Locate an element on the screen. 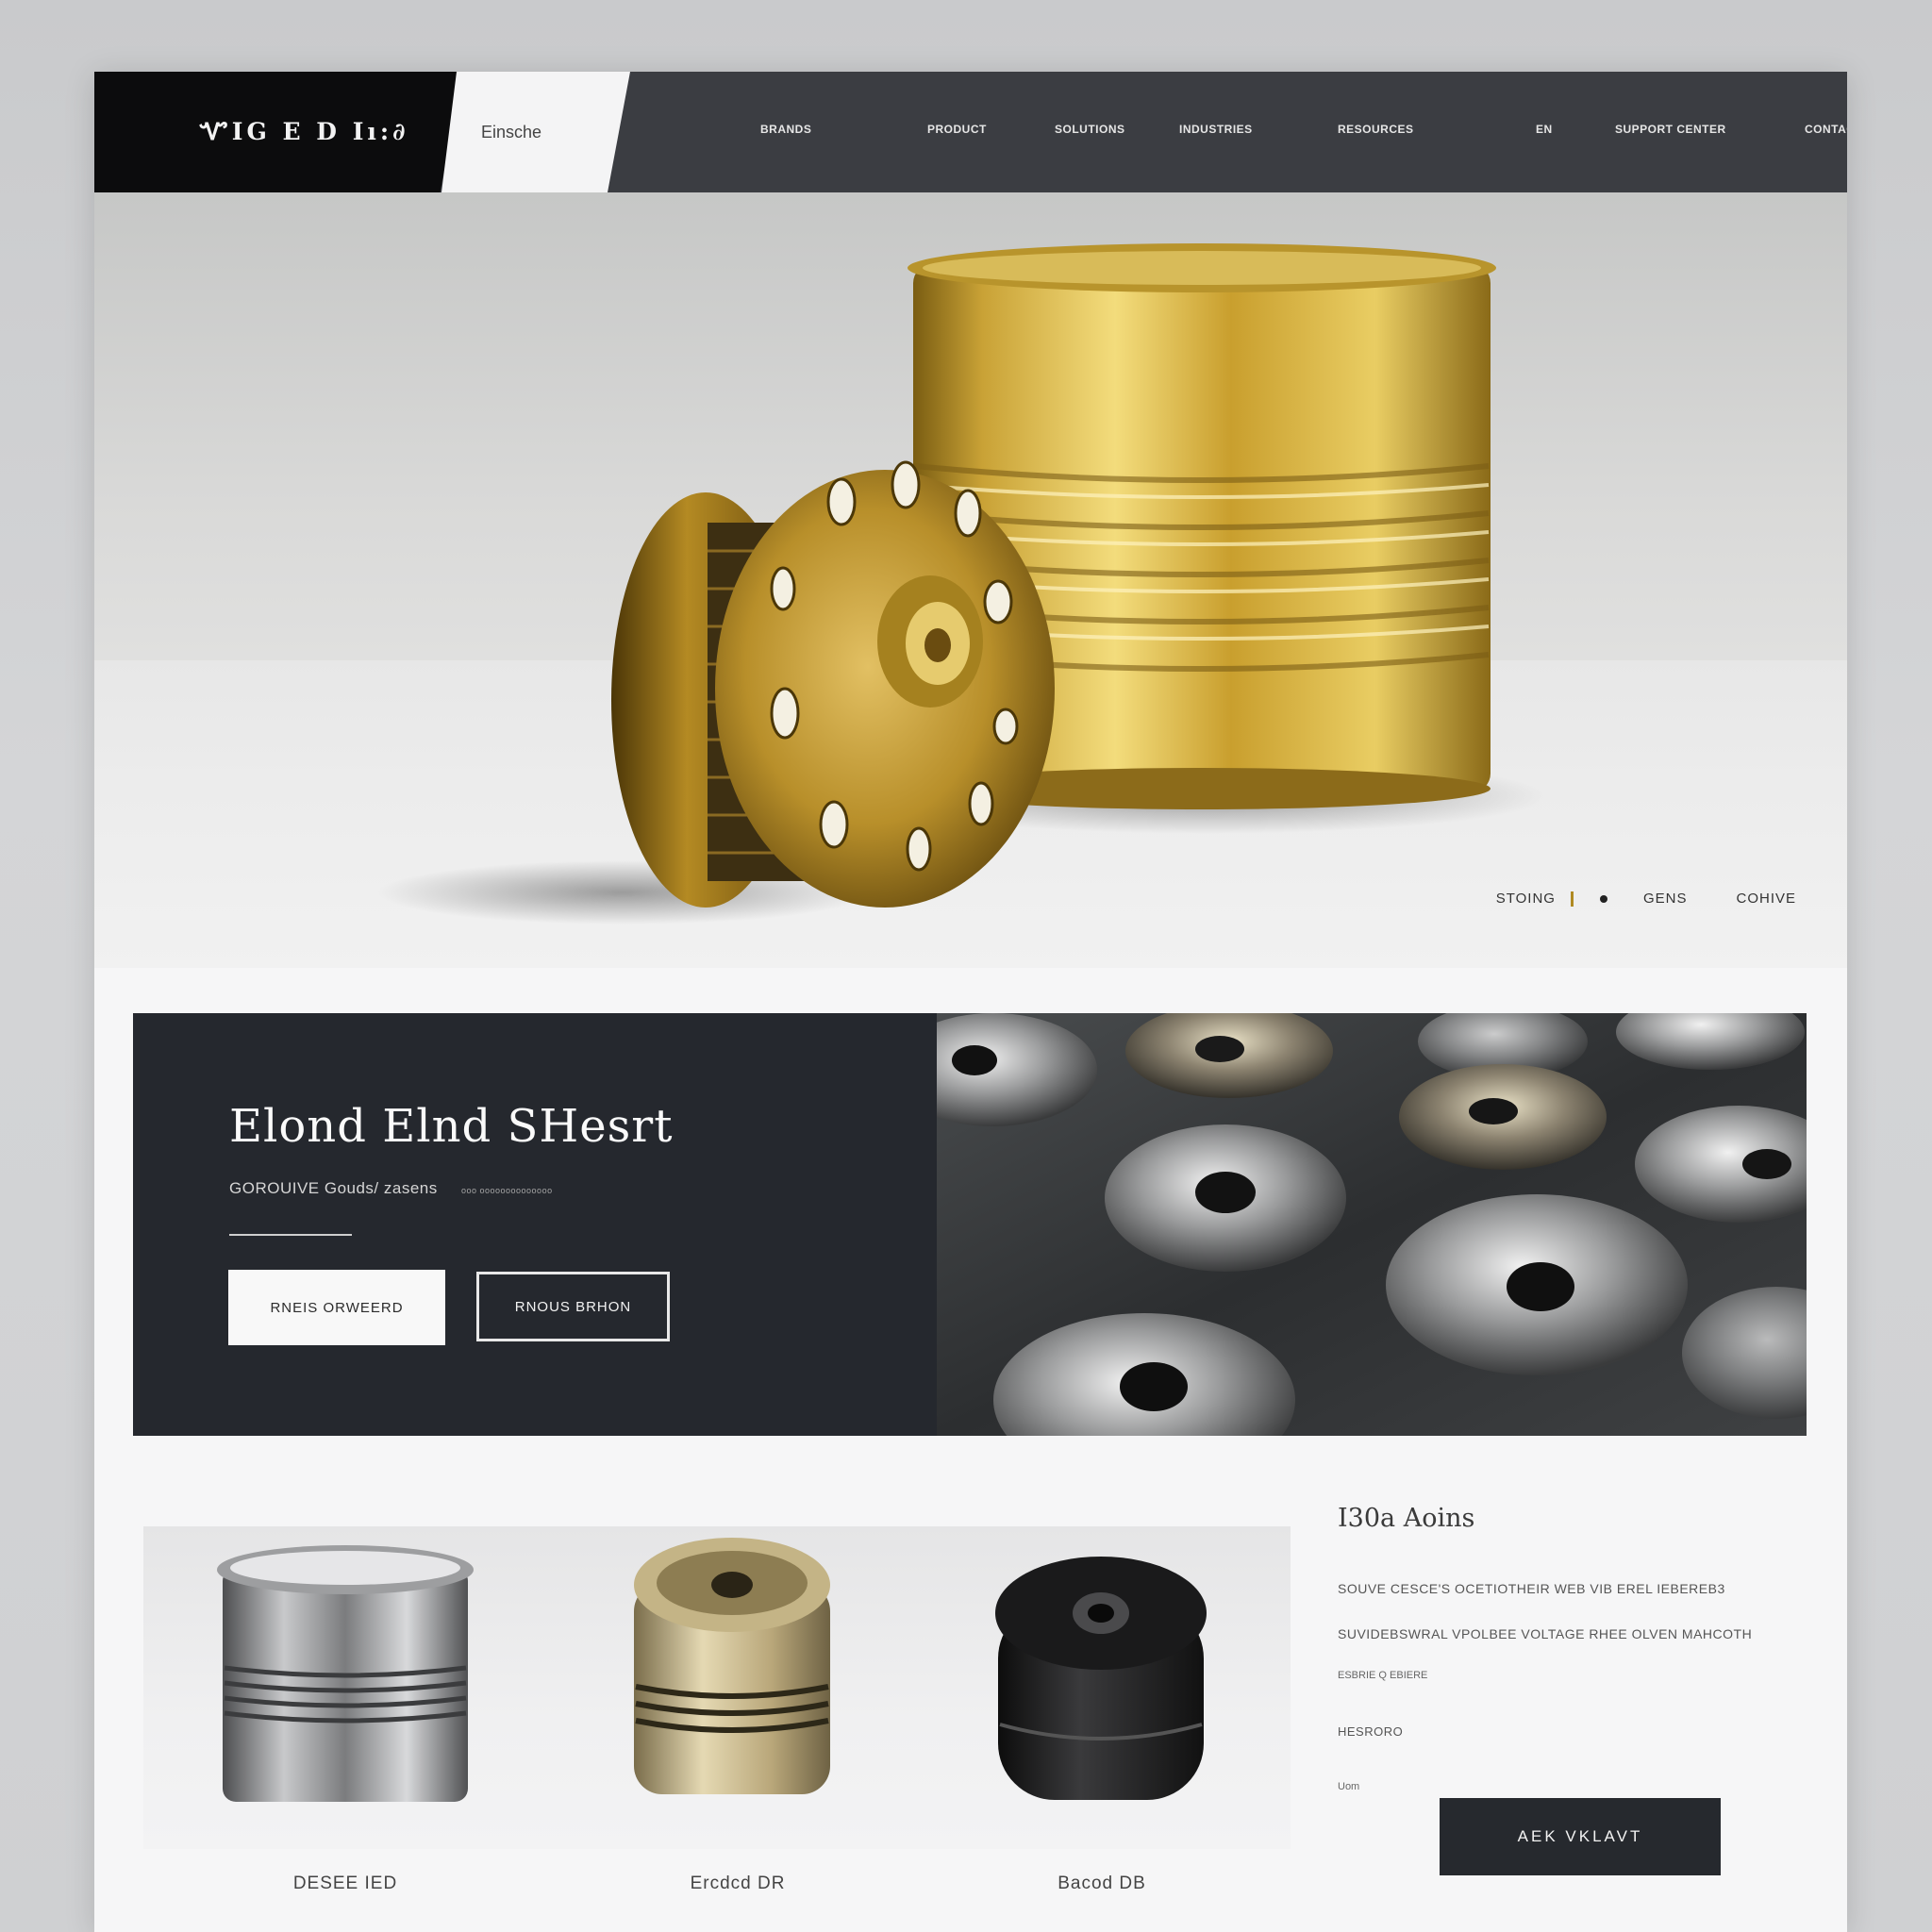  featured-divider is located at coordinates (290, 1235).